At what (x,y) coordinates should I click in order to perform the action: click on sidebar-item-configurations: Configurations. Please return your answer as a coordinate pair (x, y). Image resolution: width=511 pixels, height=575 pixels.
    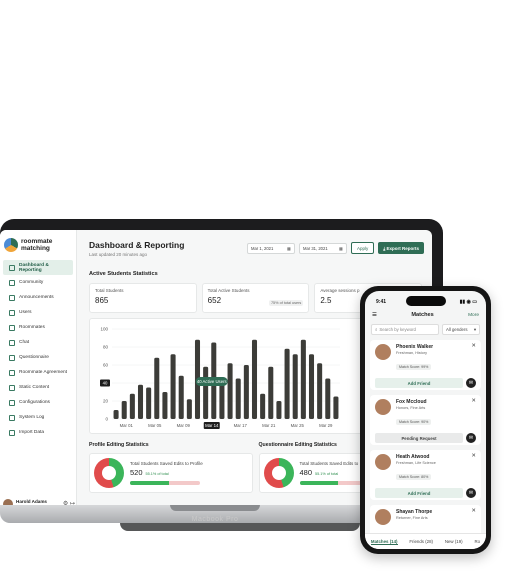
    Looking at the image, I should click on (38, 402).